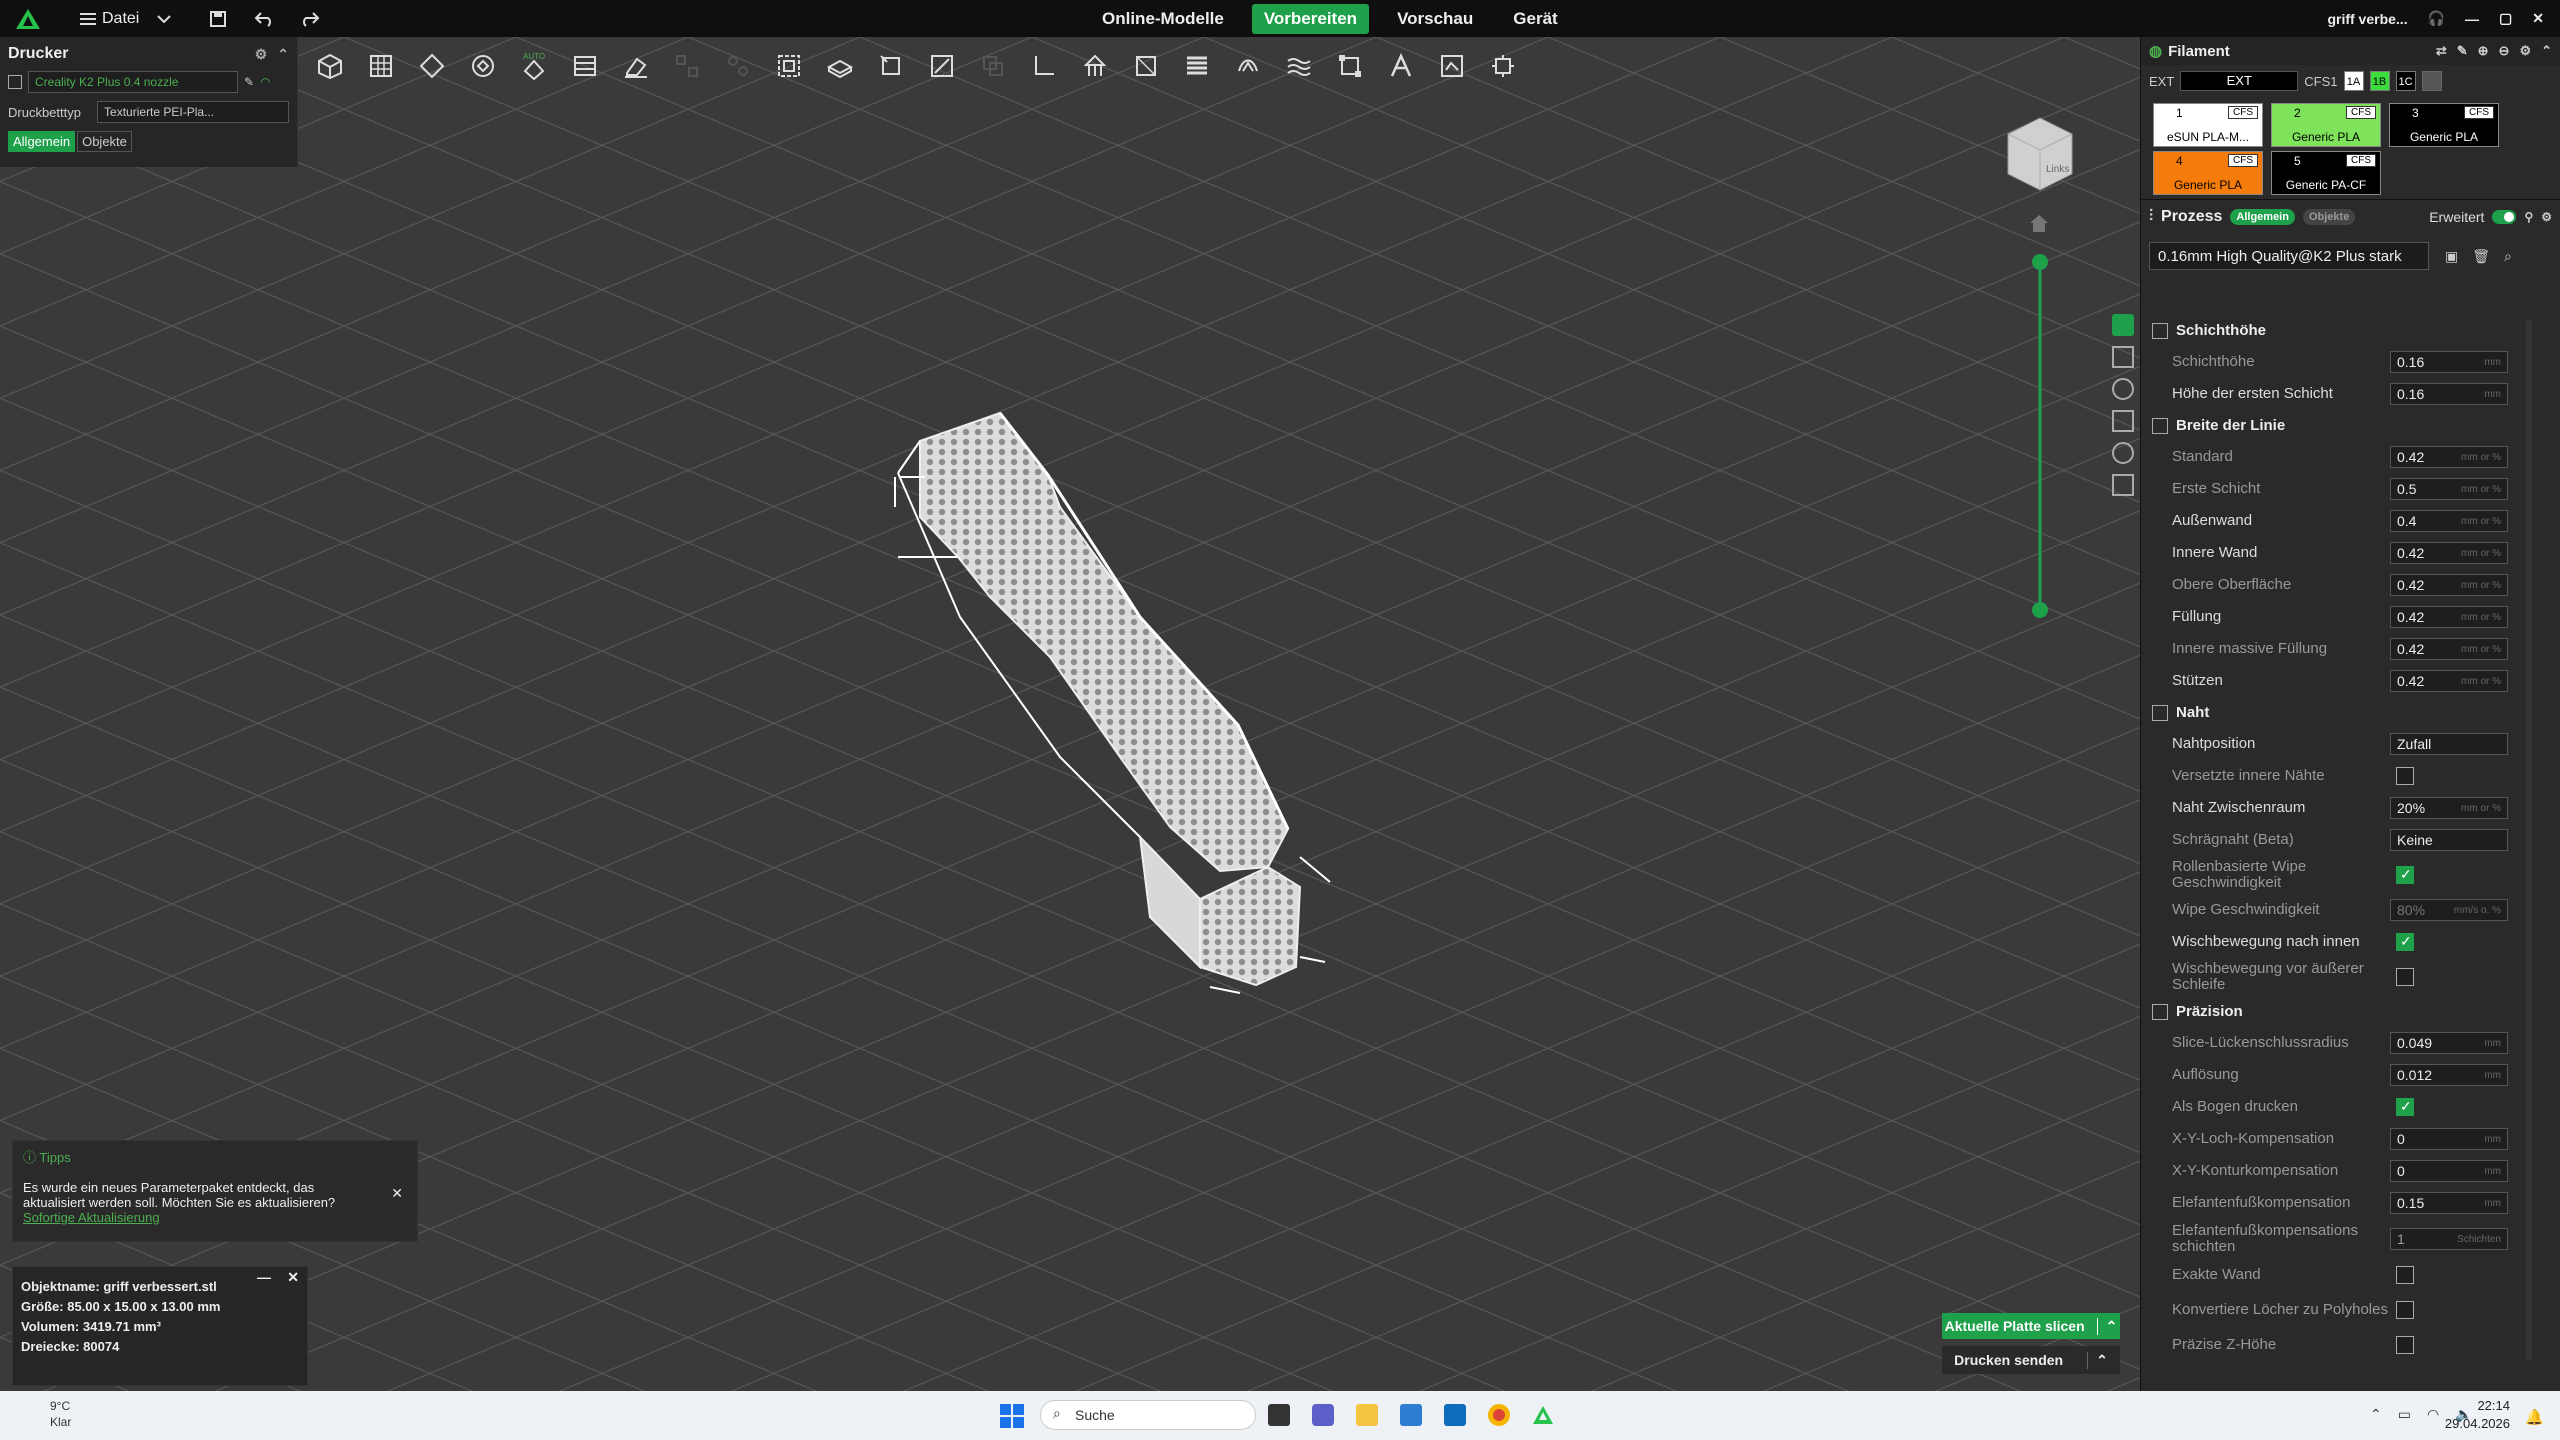 The image size is (2560, 1440). Describe the element at coordinates (2444, 125) in the screenshot. I see `filament-item: 3 CFS Generic PLA` at that location.